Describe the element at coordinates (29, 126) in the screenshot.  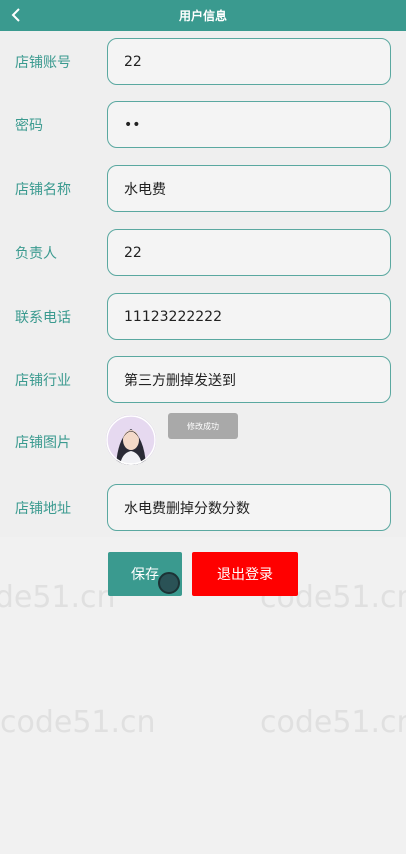
I see `password-label: 密码` at that location.